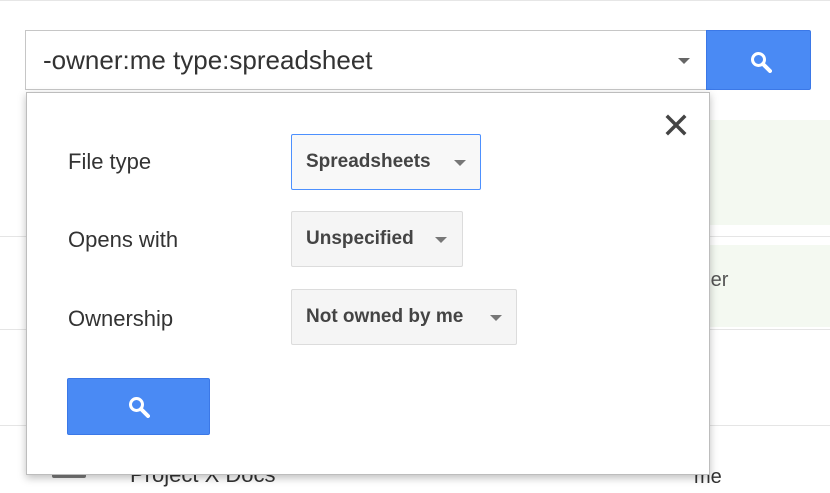 This screenshot has width=830, height=493. What do you see at coordinates (368, 161) in the screenshot?
I see `file-type-value: Spreadsheets` at bounding box center [368, 161].